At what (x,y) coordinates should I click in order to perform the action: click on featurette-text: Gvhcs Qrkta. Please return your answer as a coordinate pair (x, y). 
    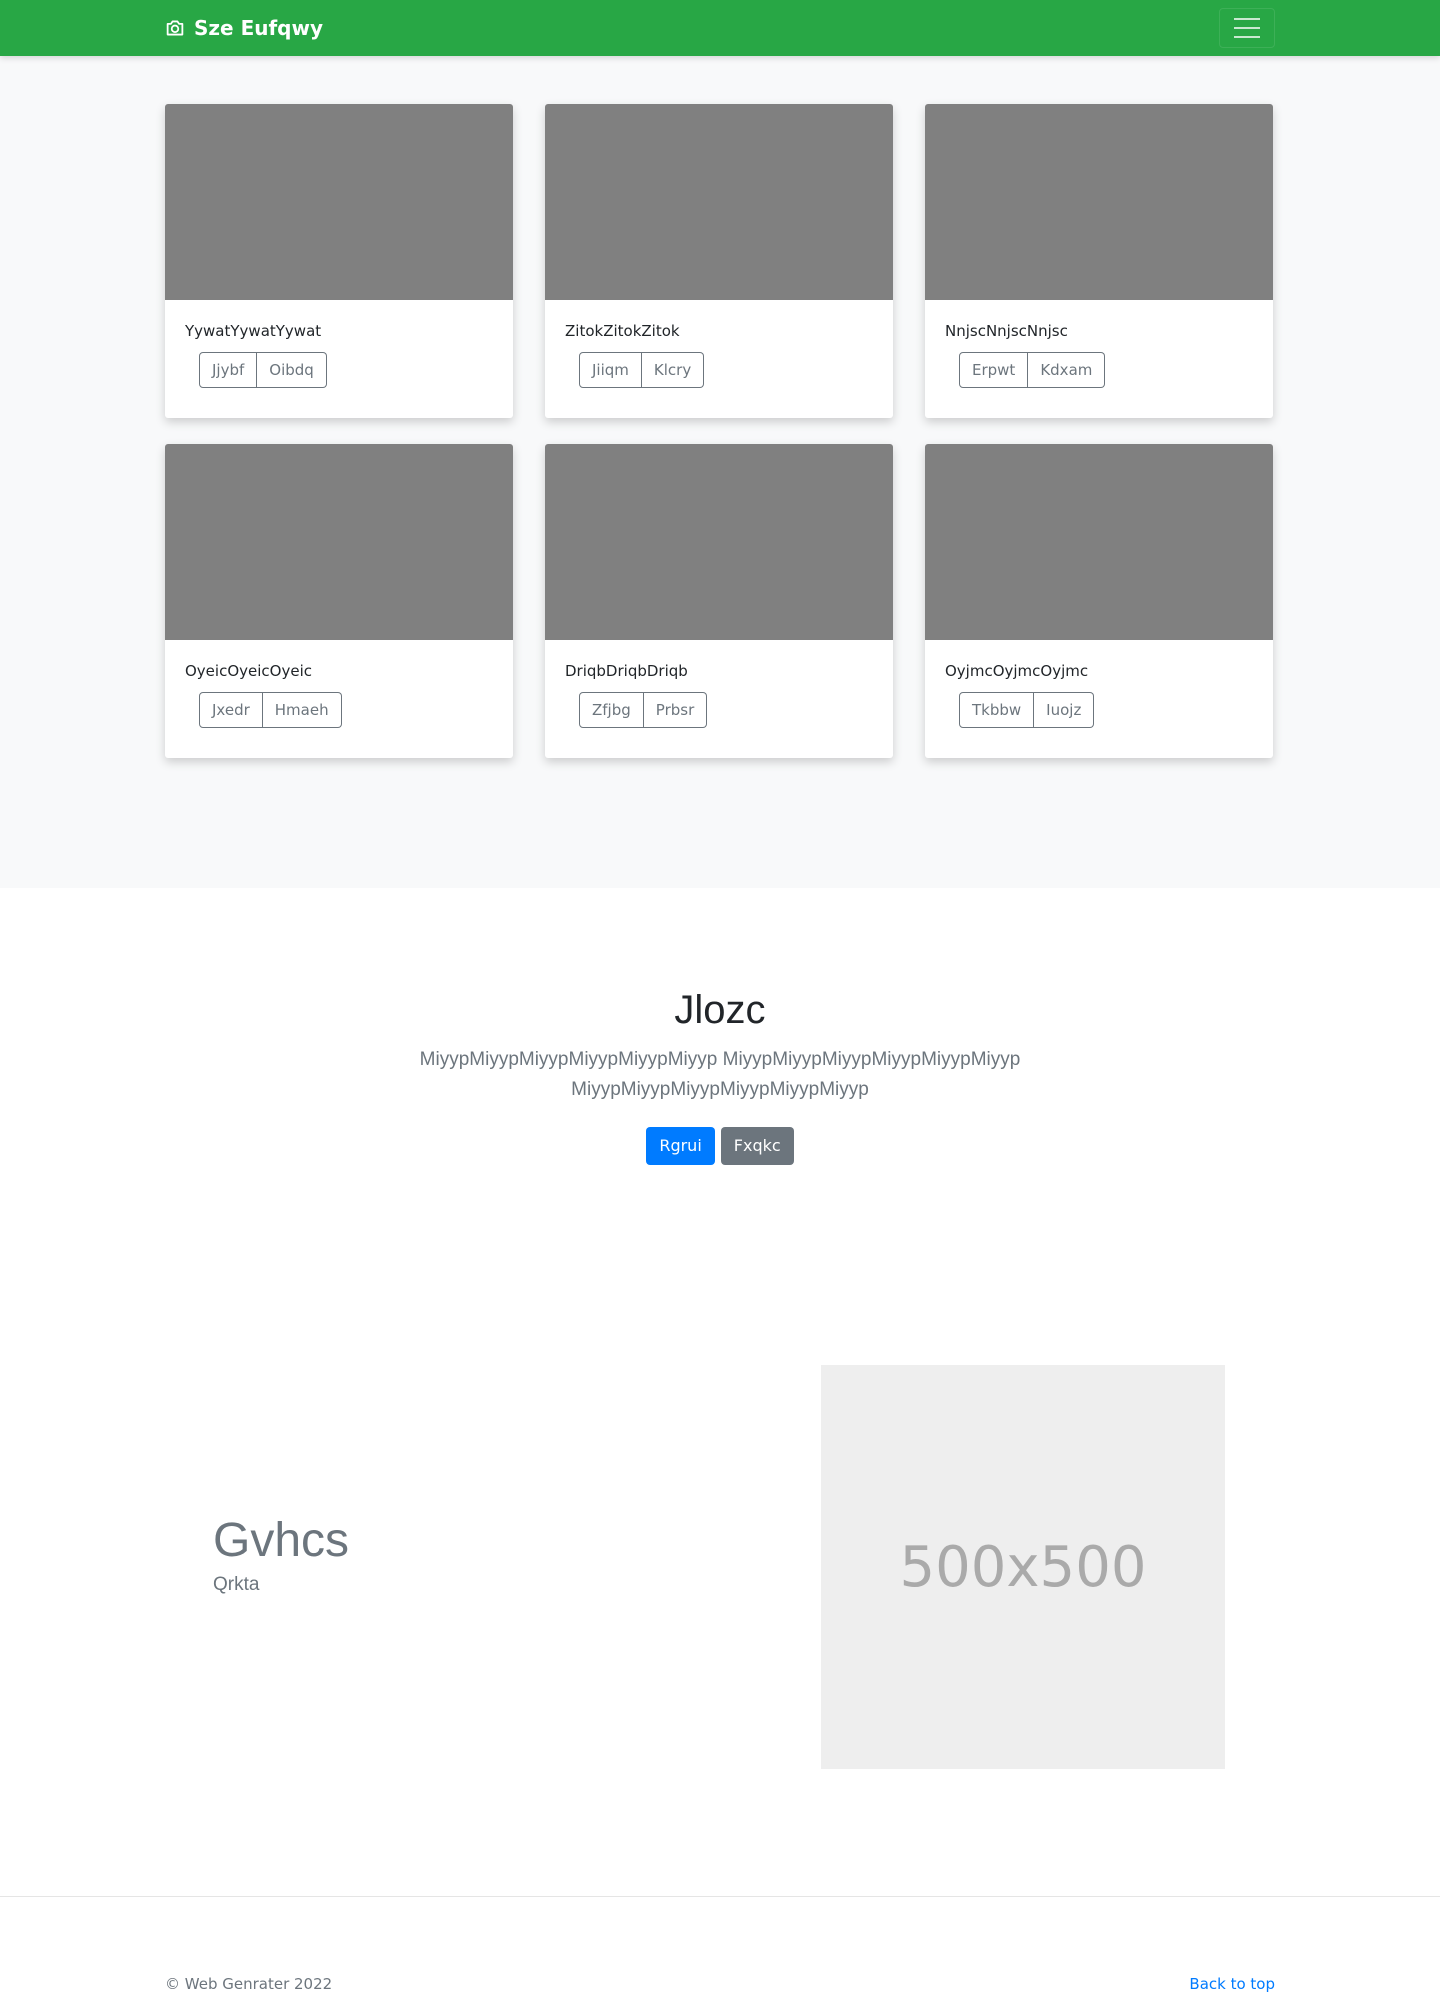
    Looking at the image, I should click on (281, 1554).